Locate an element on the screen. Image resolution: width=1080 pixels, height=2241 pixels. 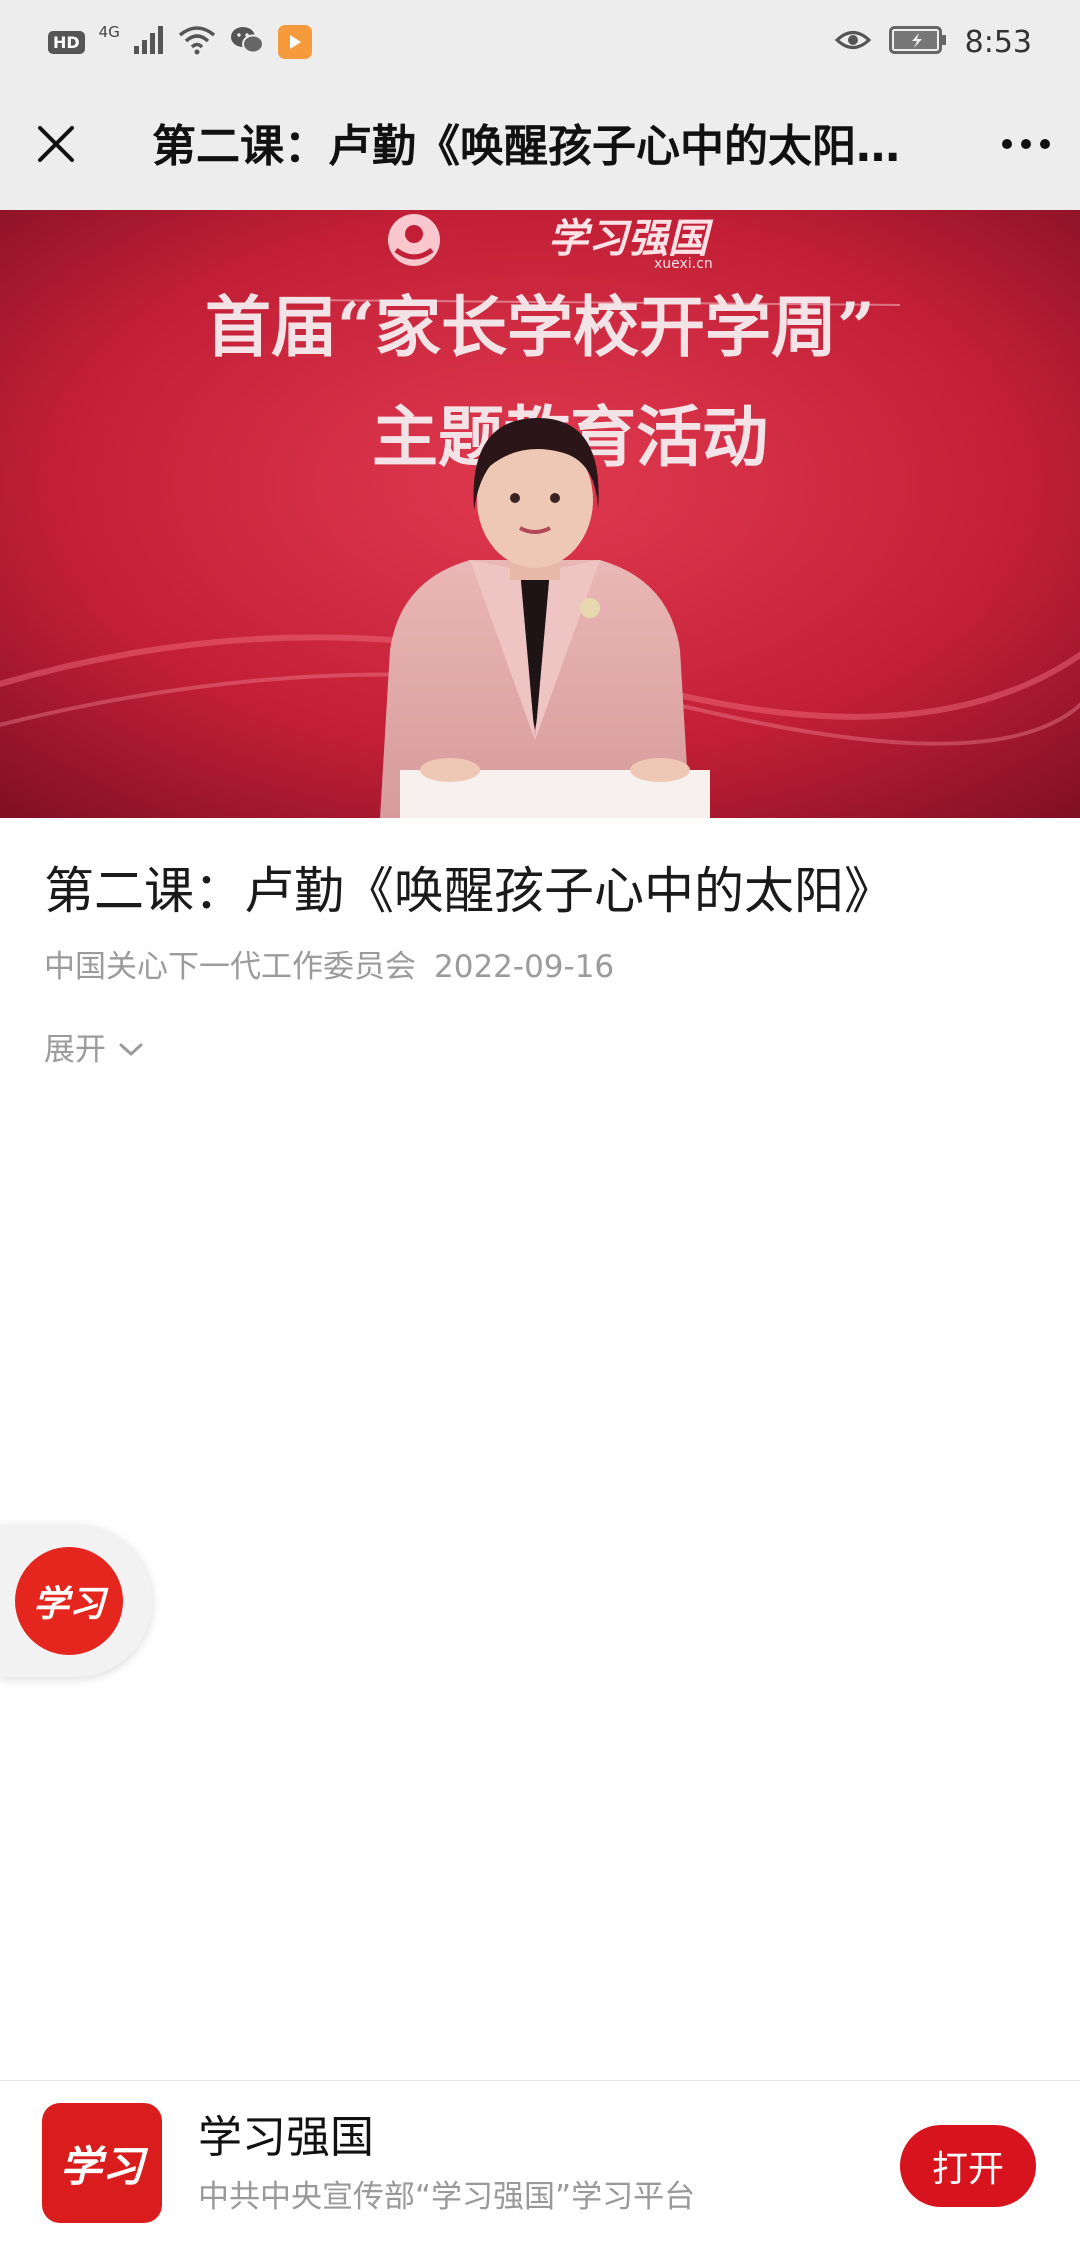
xuexi-logo-icon: 学习 is located at coordinates (69, 1601).